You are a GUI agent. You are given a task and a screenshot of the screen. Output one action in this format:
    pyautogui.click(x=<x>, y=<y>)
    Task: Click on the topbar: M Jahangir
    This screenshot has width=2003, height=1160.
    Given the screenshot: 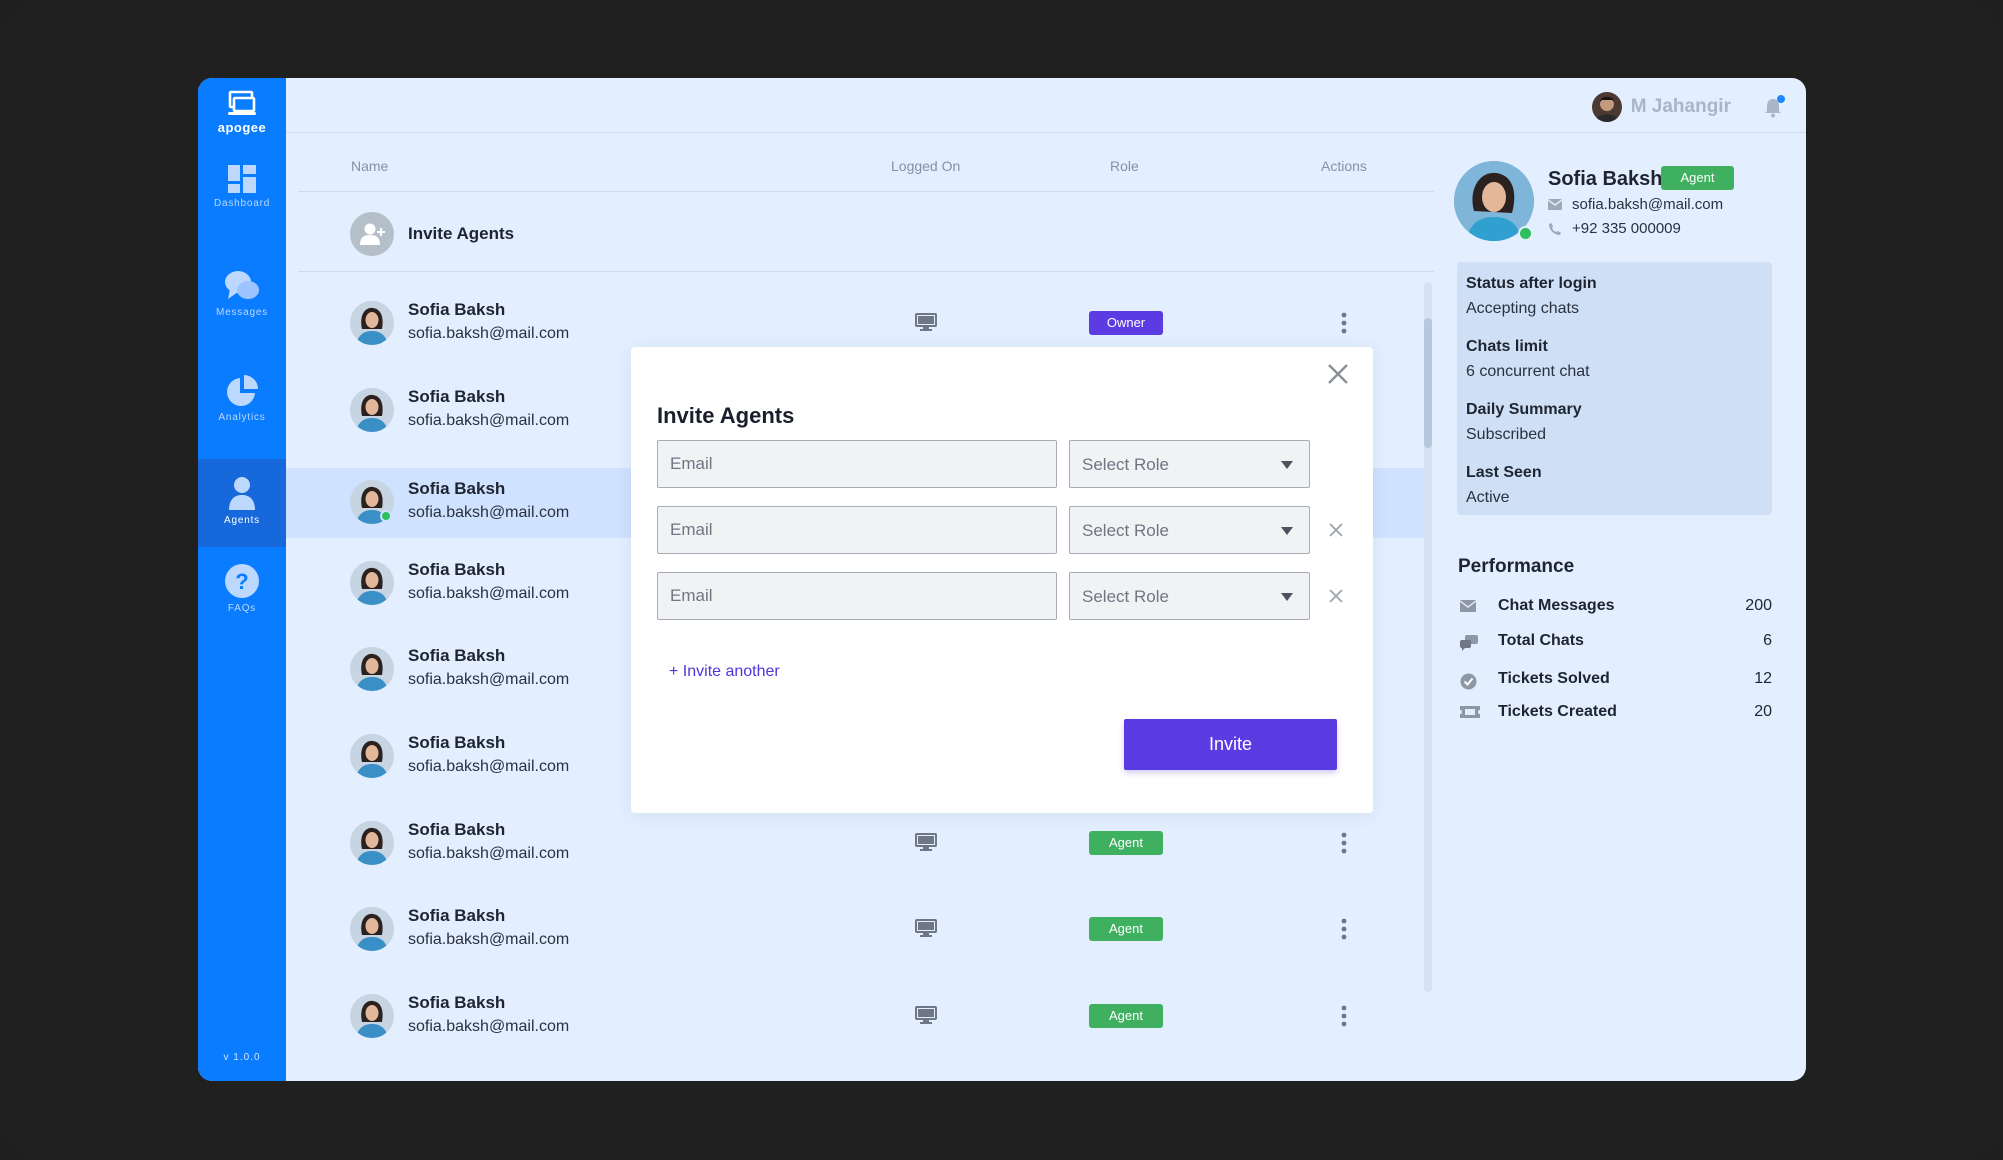 What is the action you would take?
    pyautogui.click(x=1046, y=105)
    